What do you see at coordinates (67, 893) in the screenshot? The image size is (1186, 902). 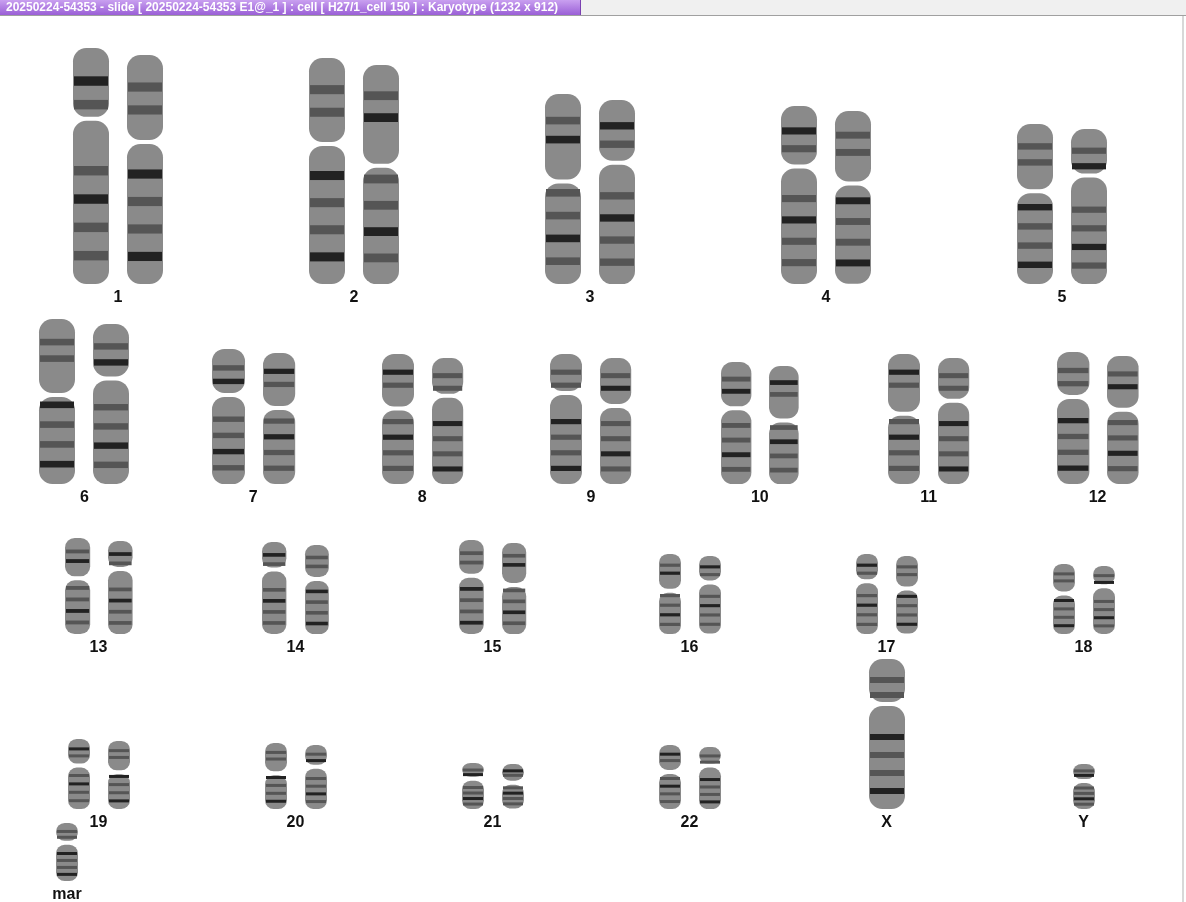 I see `chromosome-label: mar` at bounding box center [67, 893].